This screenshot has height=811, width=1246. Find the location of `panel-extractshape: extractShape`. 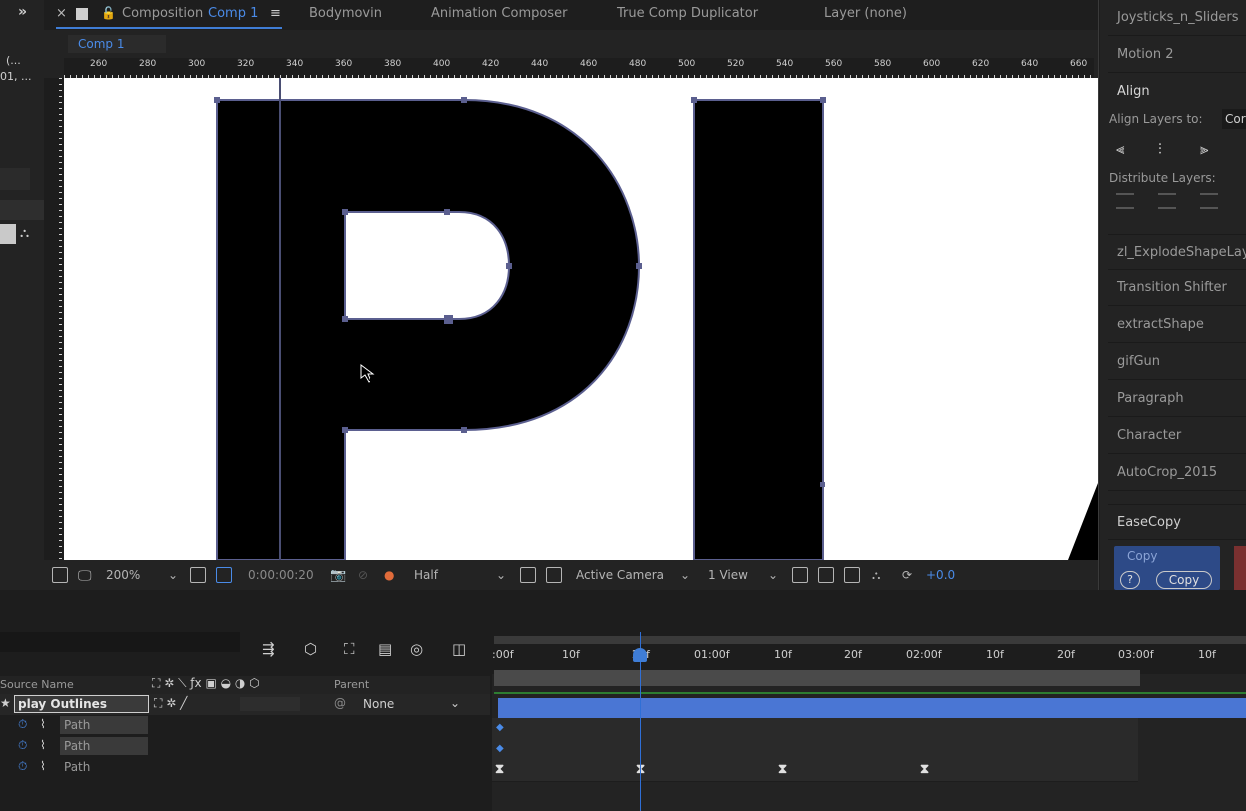

panel-extractshape: extractShape is located at coordinates (1177, 325).